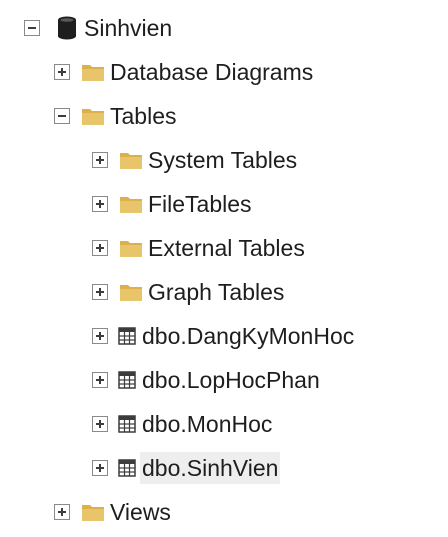 This screenshot has height=537, width=448. What do you see at coordinates (143, 116) in the screenshot?
I see `node-label: Tables` at bounding box center [143, 116].